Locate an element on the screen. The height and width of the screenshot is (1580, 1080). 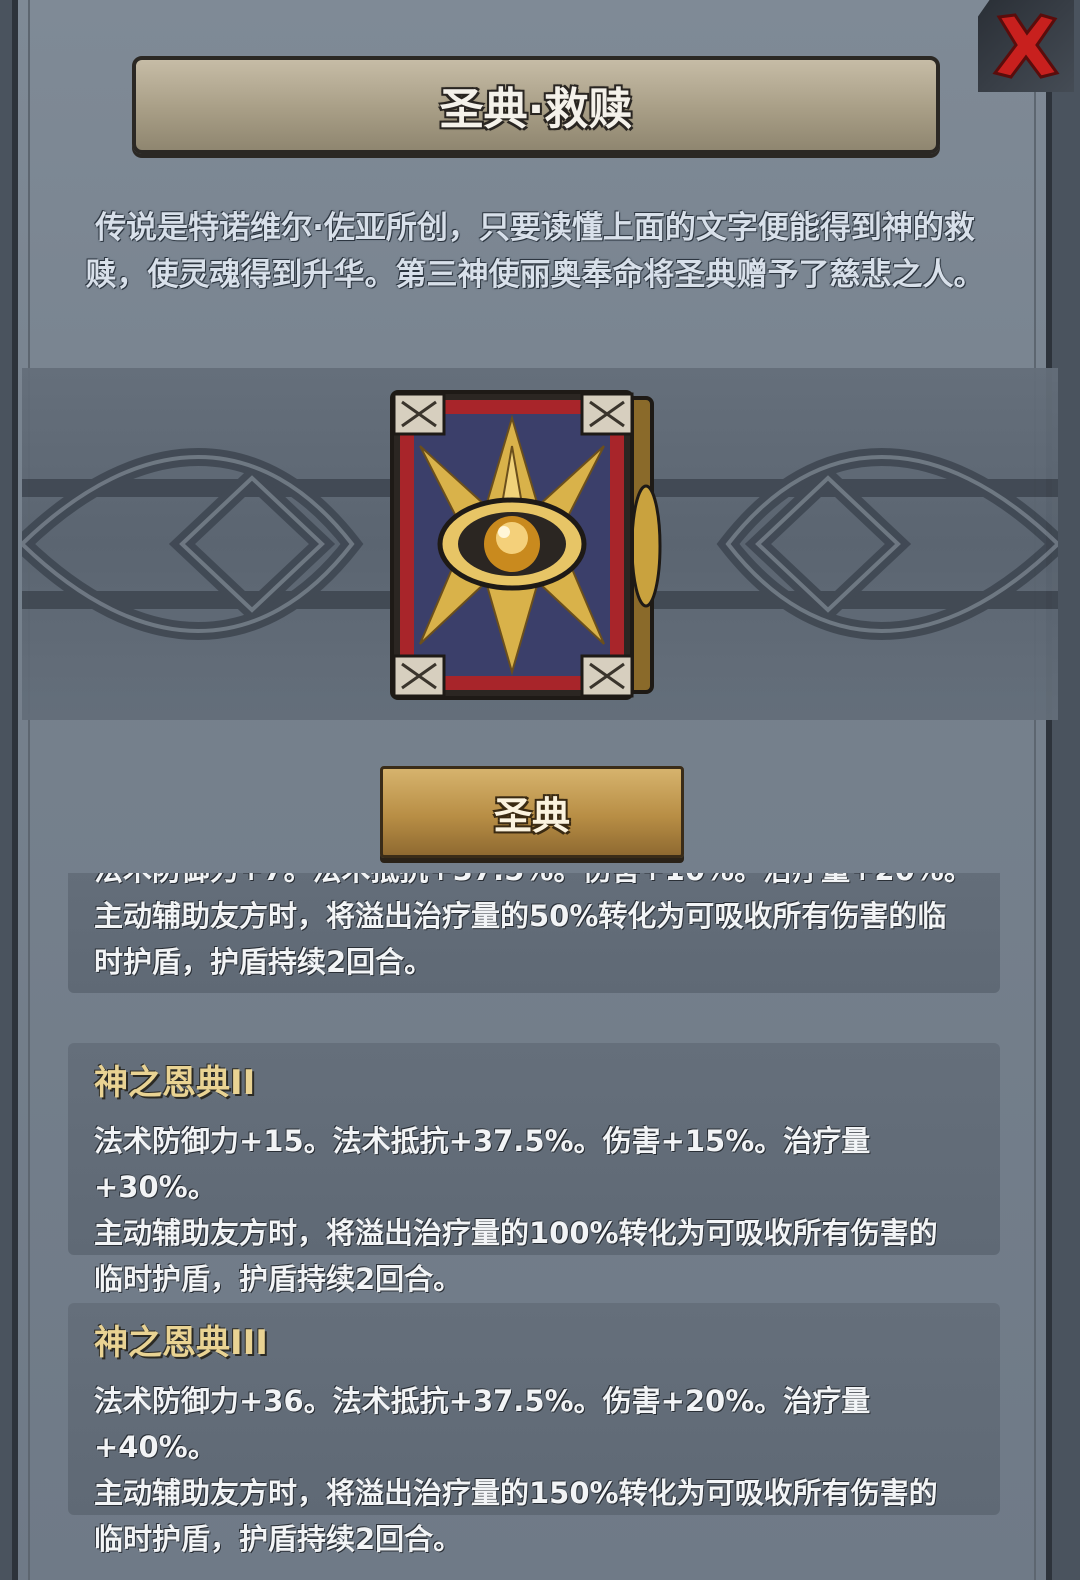
level-1-line-2: 主动辅助友方时，将溢出治疗量的50%转化为可吸收所有伤害的临 is located at coordinates (520, 916).